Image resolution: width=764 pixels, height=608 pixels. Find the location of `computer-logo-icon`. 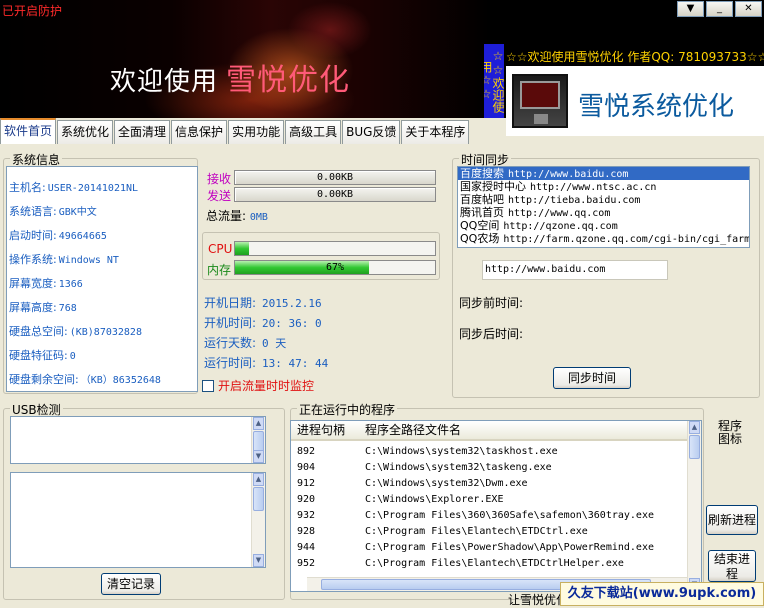

computer-logo-icon is located at coordinates (540, 101).